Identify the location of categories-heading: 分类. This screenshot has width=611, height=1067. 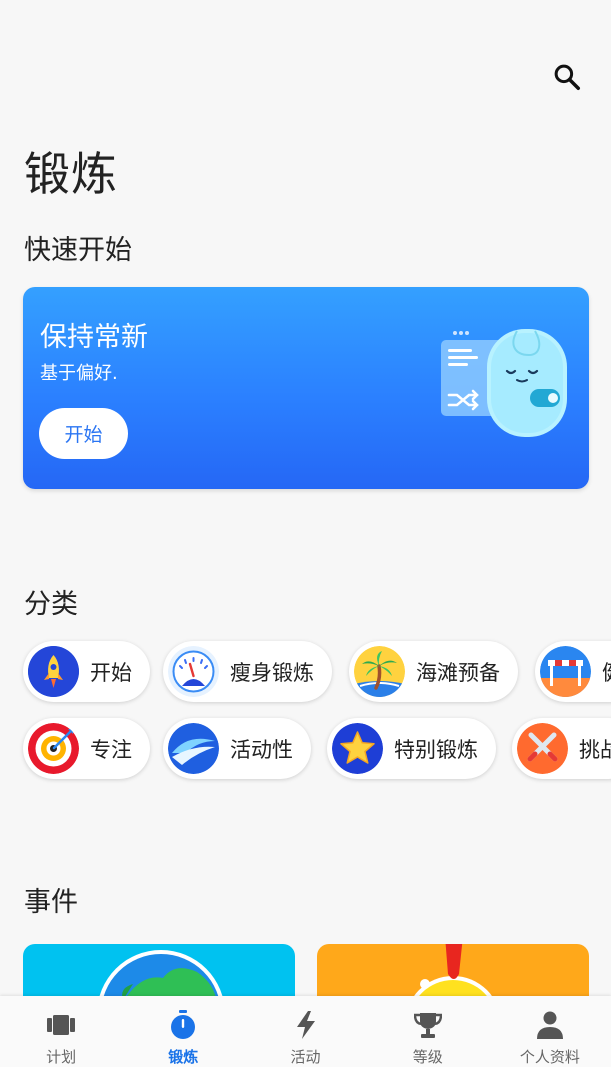
(51, 604).